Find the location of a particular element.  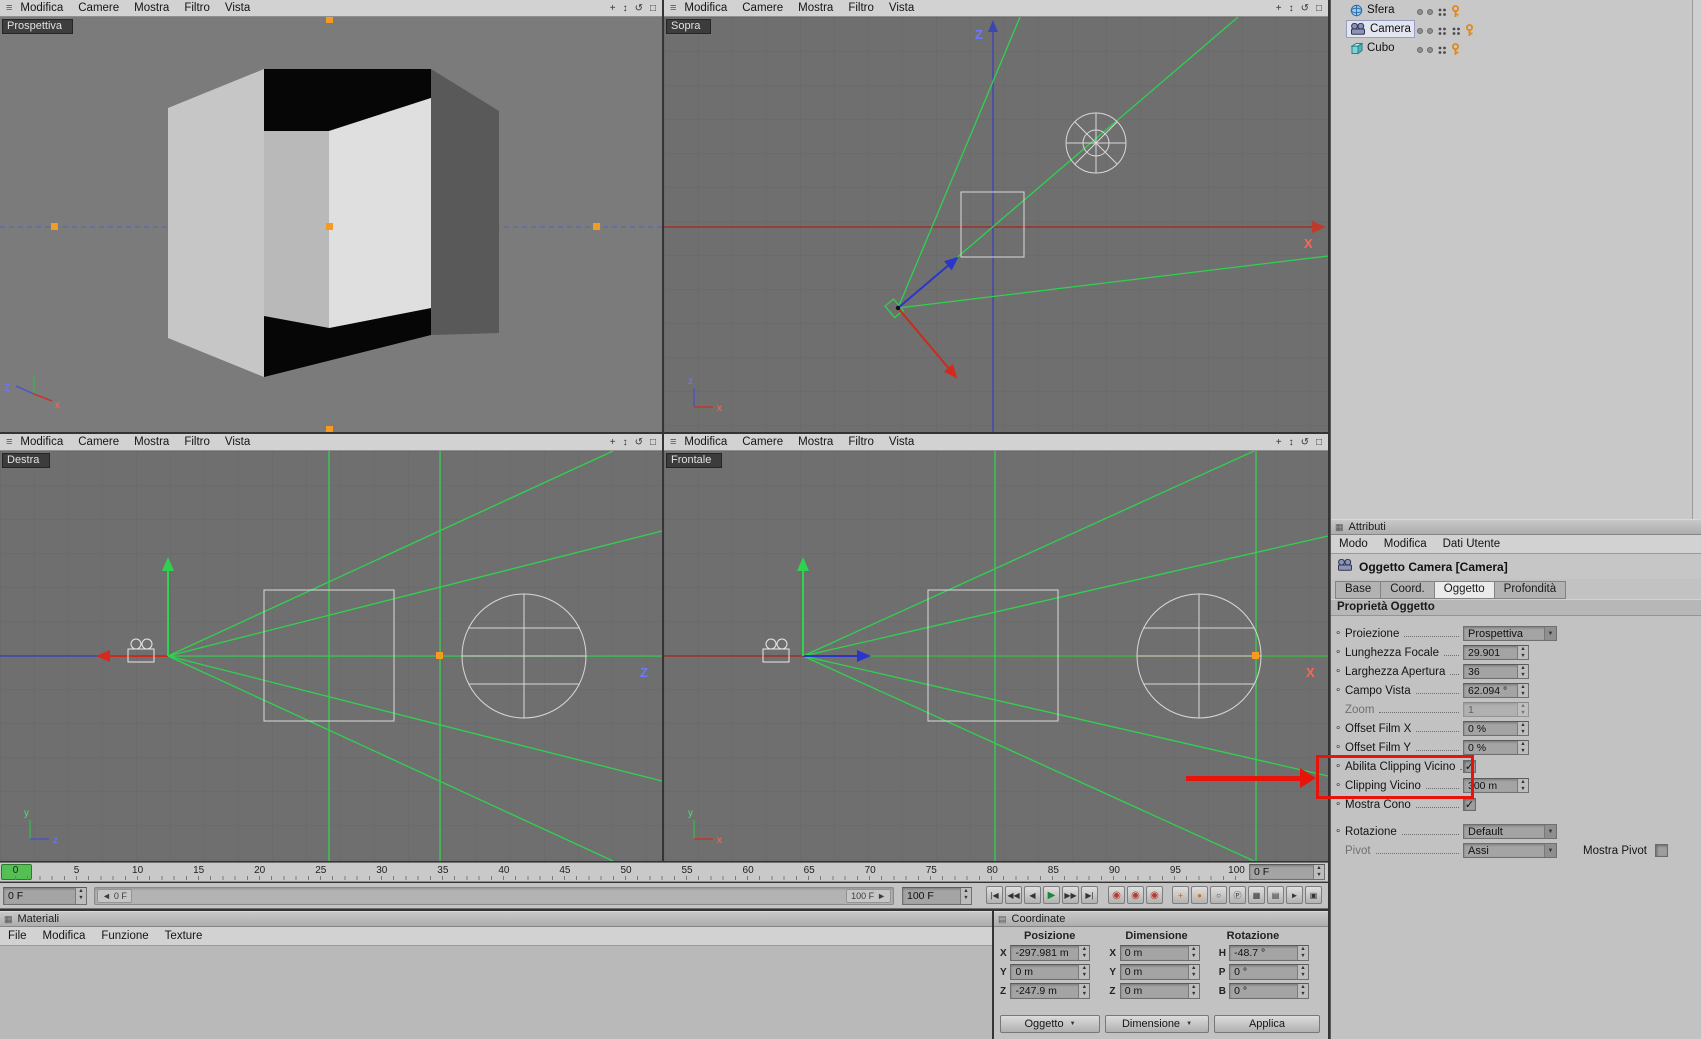

materials-menu-funzione: Funzione is located at coordinates (124, 936).